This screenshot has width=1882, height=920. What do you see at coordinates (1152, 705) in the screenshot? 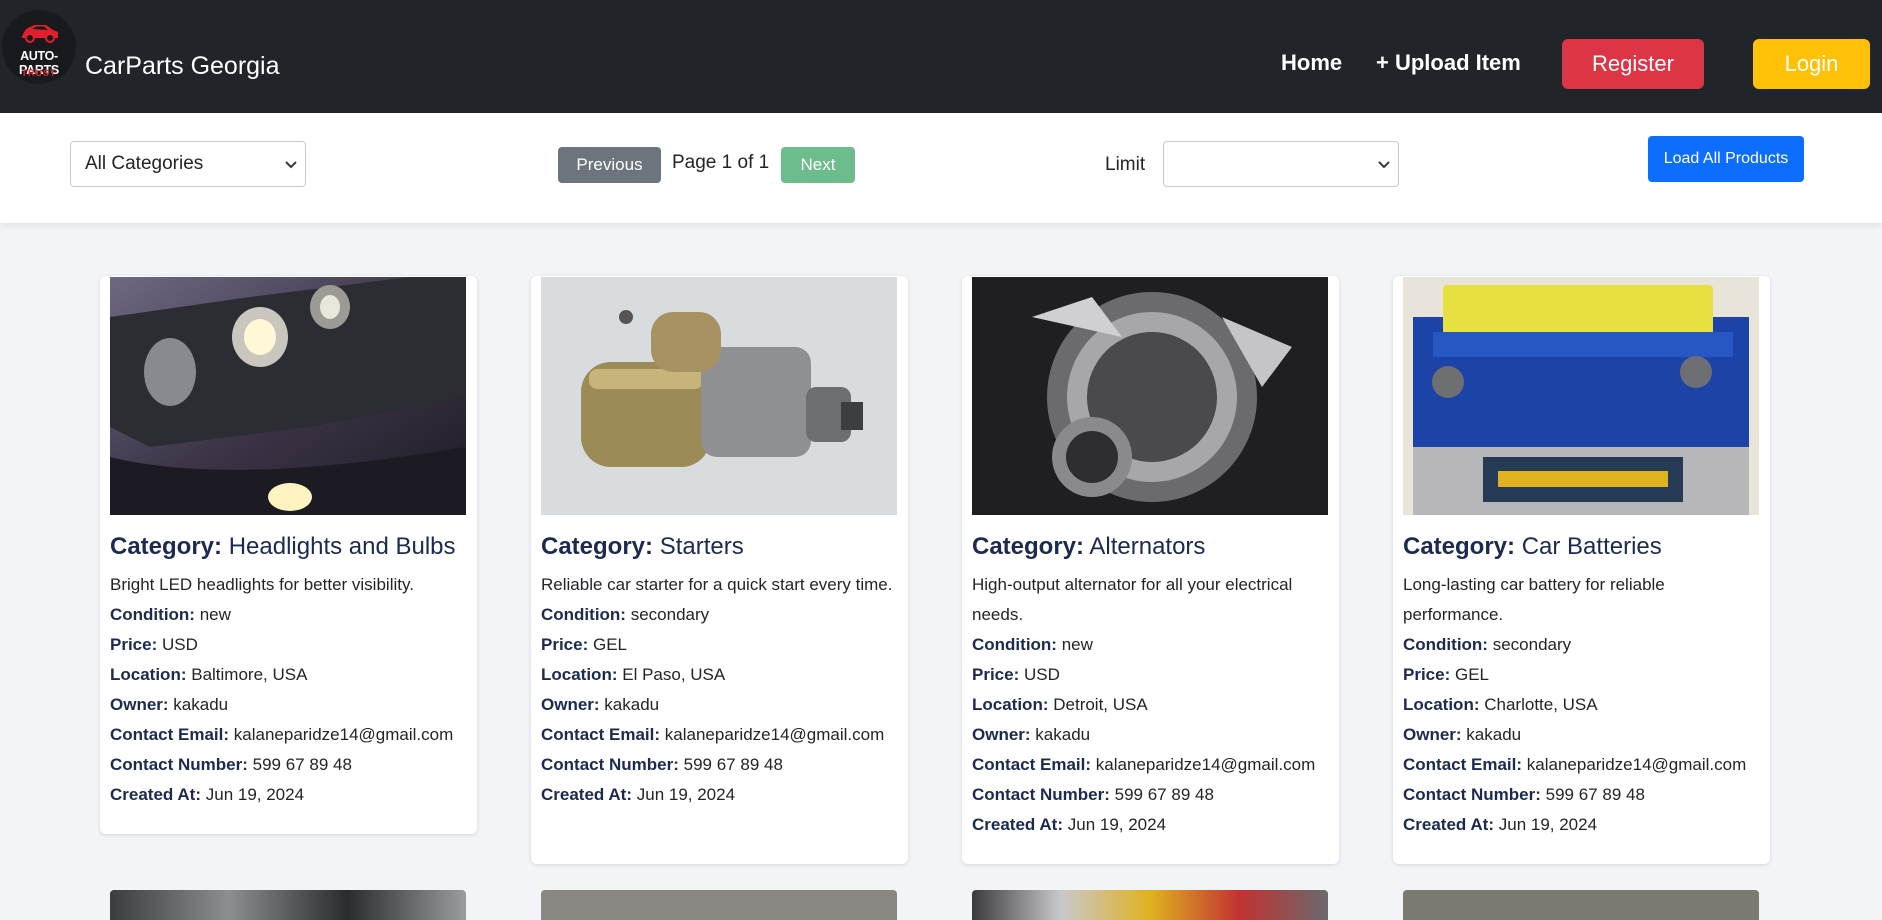
I see `location-row: Location: Detroit, USA` at bounding box center [1152, 705].